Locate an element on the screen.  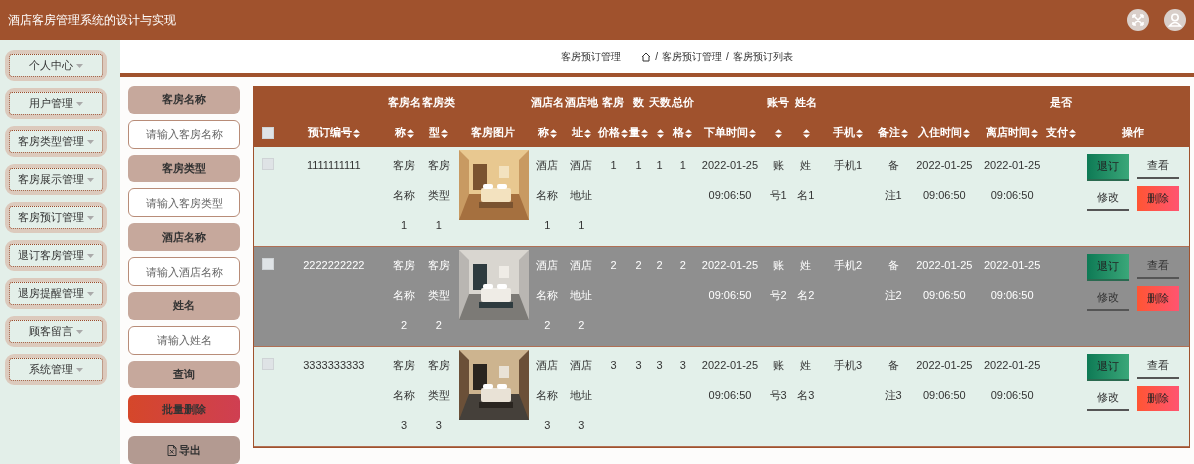
column-header: 离店时间 is located at coordinates (1012, 117).